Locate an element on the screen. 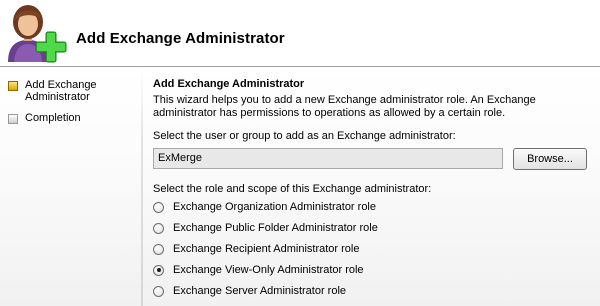 The width and height of the screenshot is (600, 306). role-option-label: Exchange View-Only Administrator role is located at coordinates (268, 270).